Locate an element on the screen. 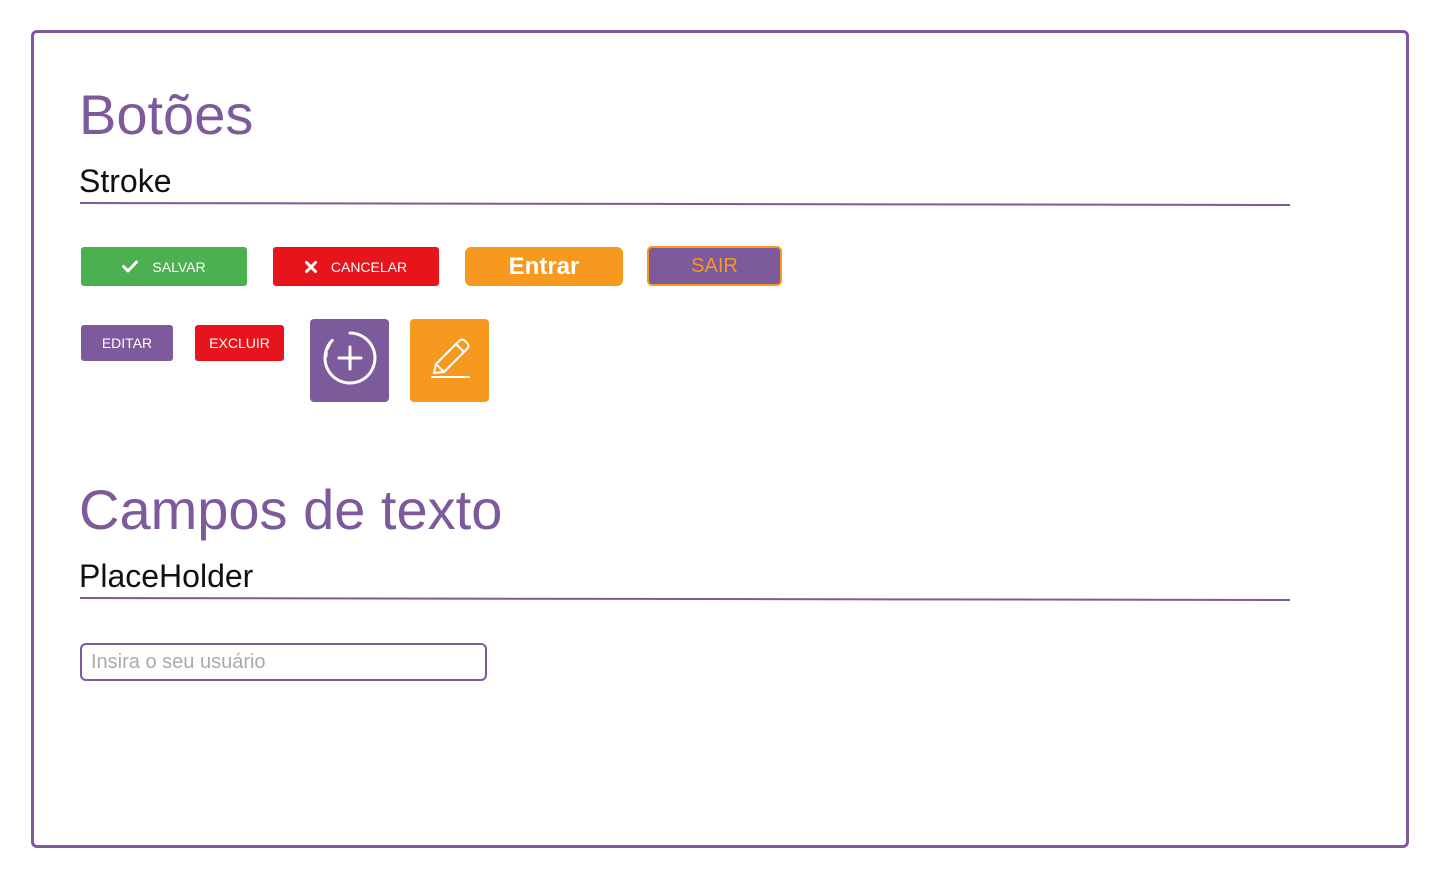 The width and height of the screenshot is (1440, 880). pencil-icon-button is located at coordinates (449, 360).